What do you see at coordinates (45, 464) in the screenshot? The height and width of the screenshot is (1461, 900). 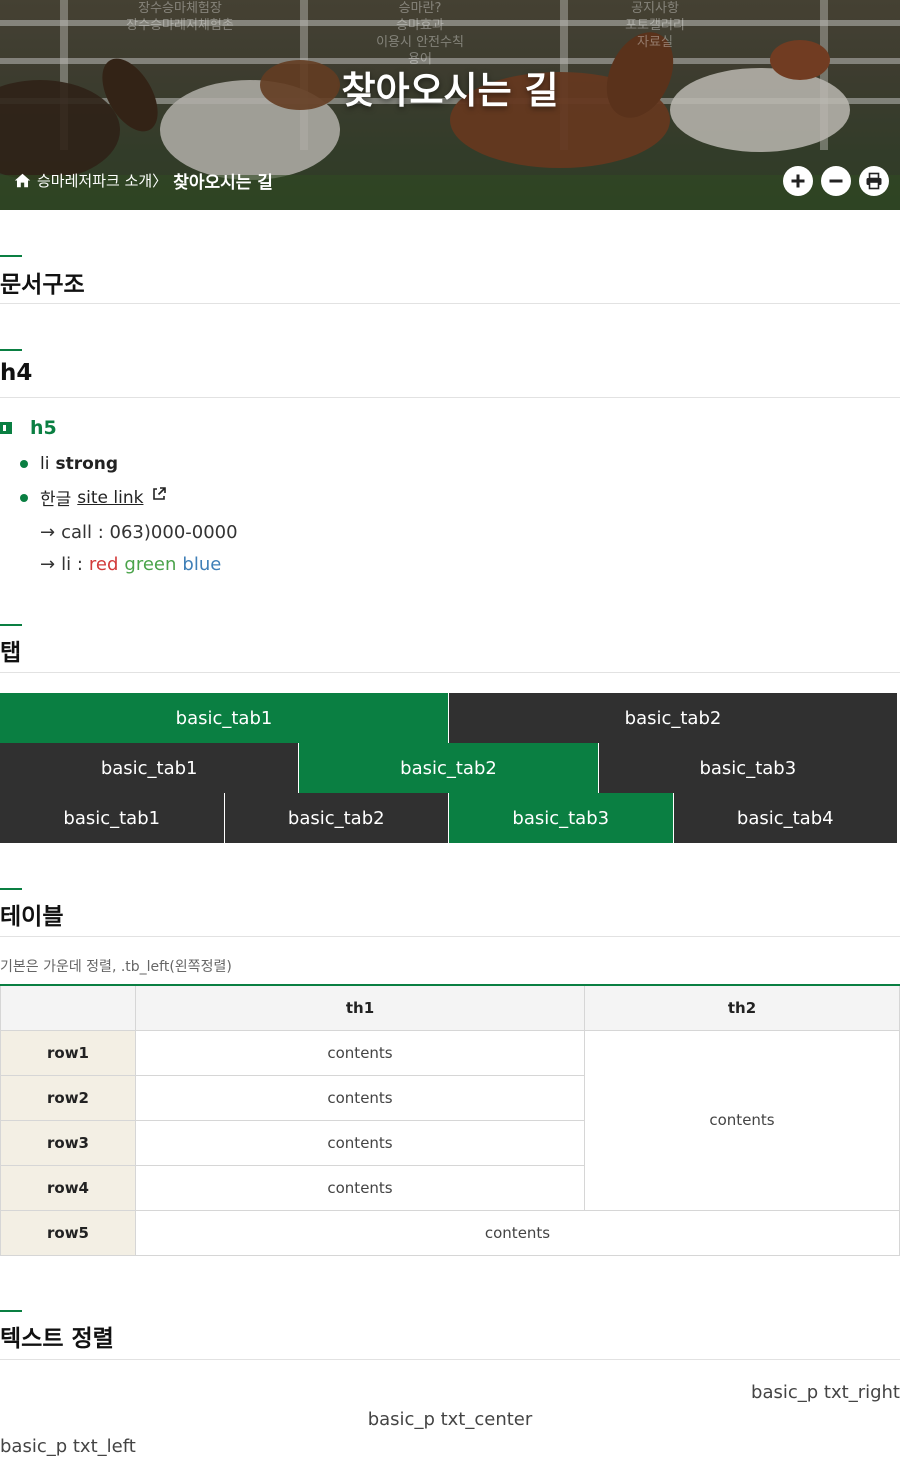 I see `li-text: li` at bounding box center [45, 464].